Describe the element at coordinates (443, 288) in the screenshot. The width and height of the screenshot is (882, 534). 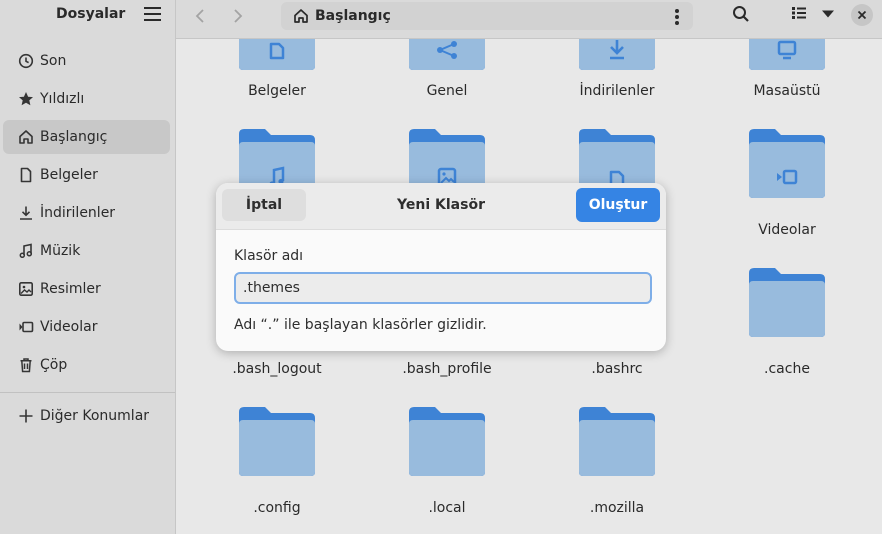
I see `folder-name-input` at that location.